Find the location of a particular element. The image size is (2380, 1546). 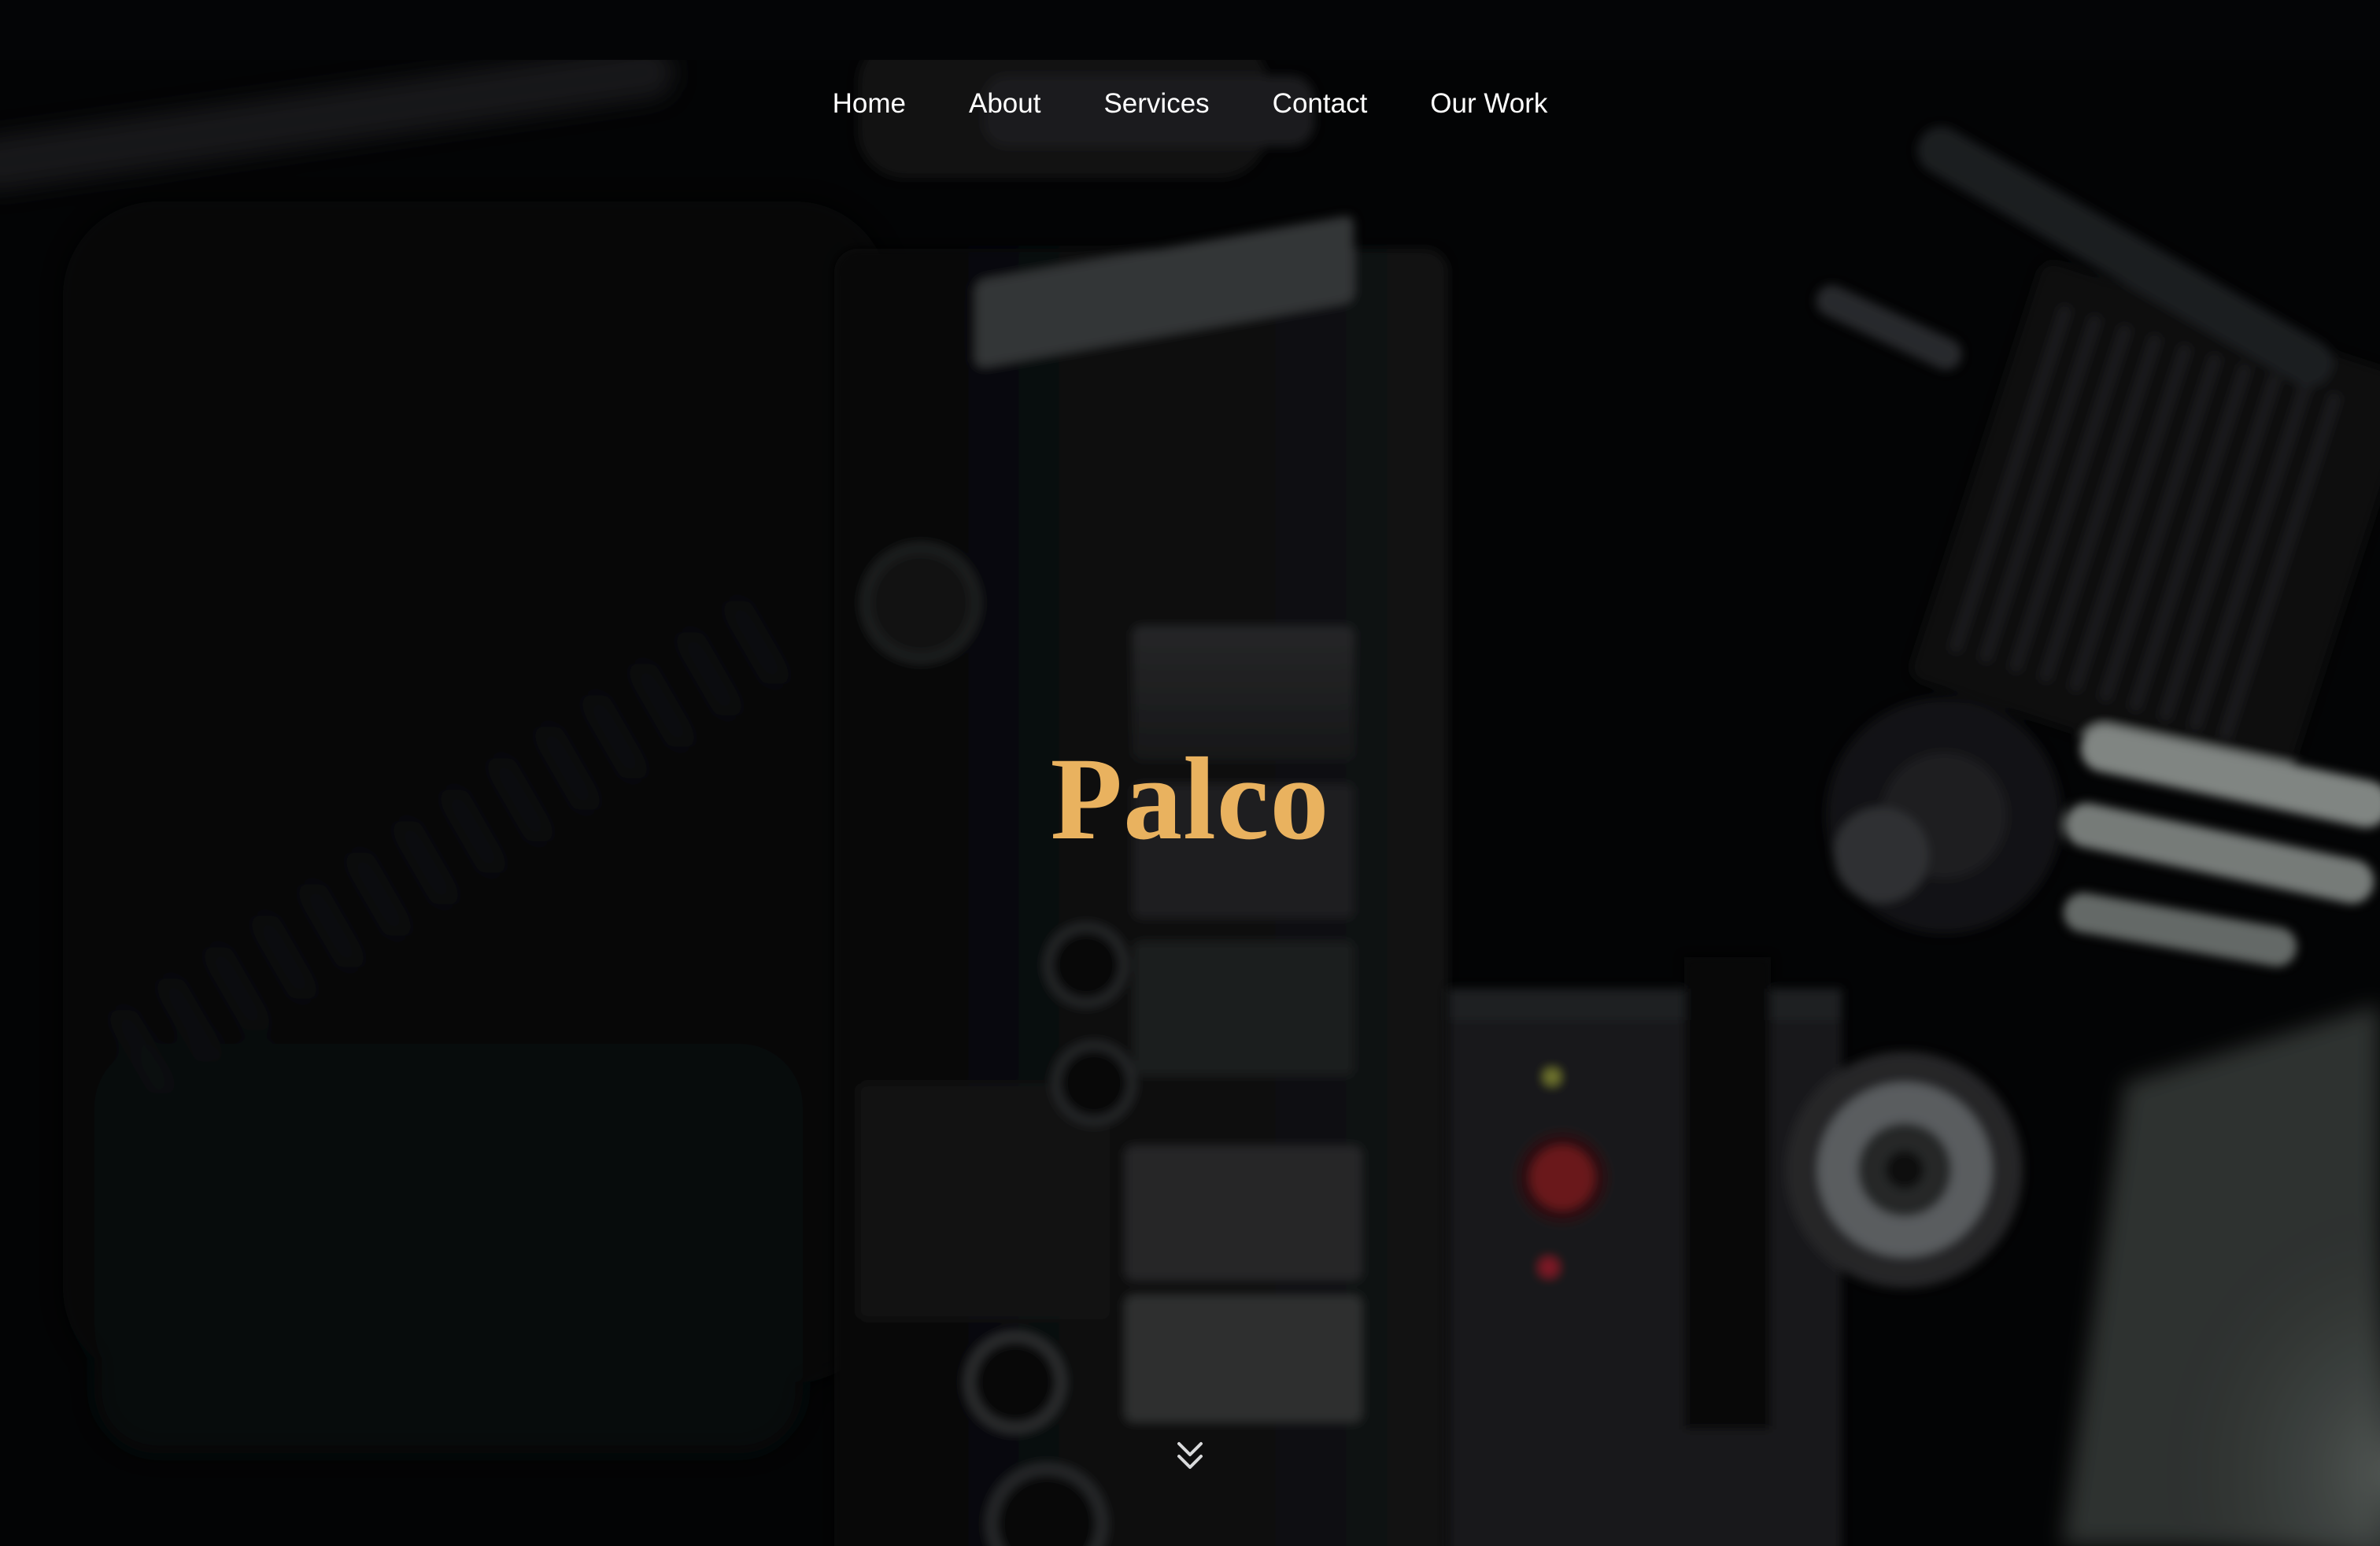

nav-our-work: Our Work is located at coordinates (1488, 104).